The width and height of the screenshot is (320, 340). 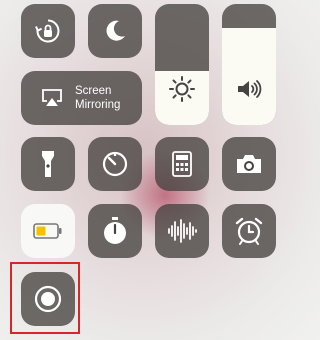 I want to click on battery-icon, so click(x=48, y=231).